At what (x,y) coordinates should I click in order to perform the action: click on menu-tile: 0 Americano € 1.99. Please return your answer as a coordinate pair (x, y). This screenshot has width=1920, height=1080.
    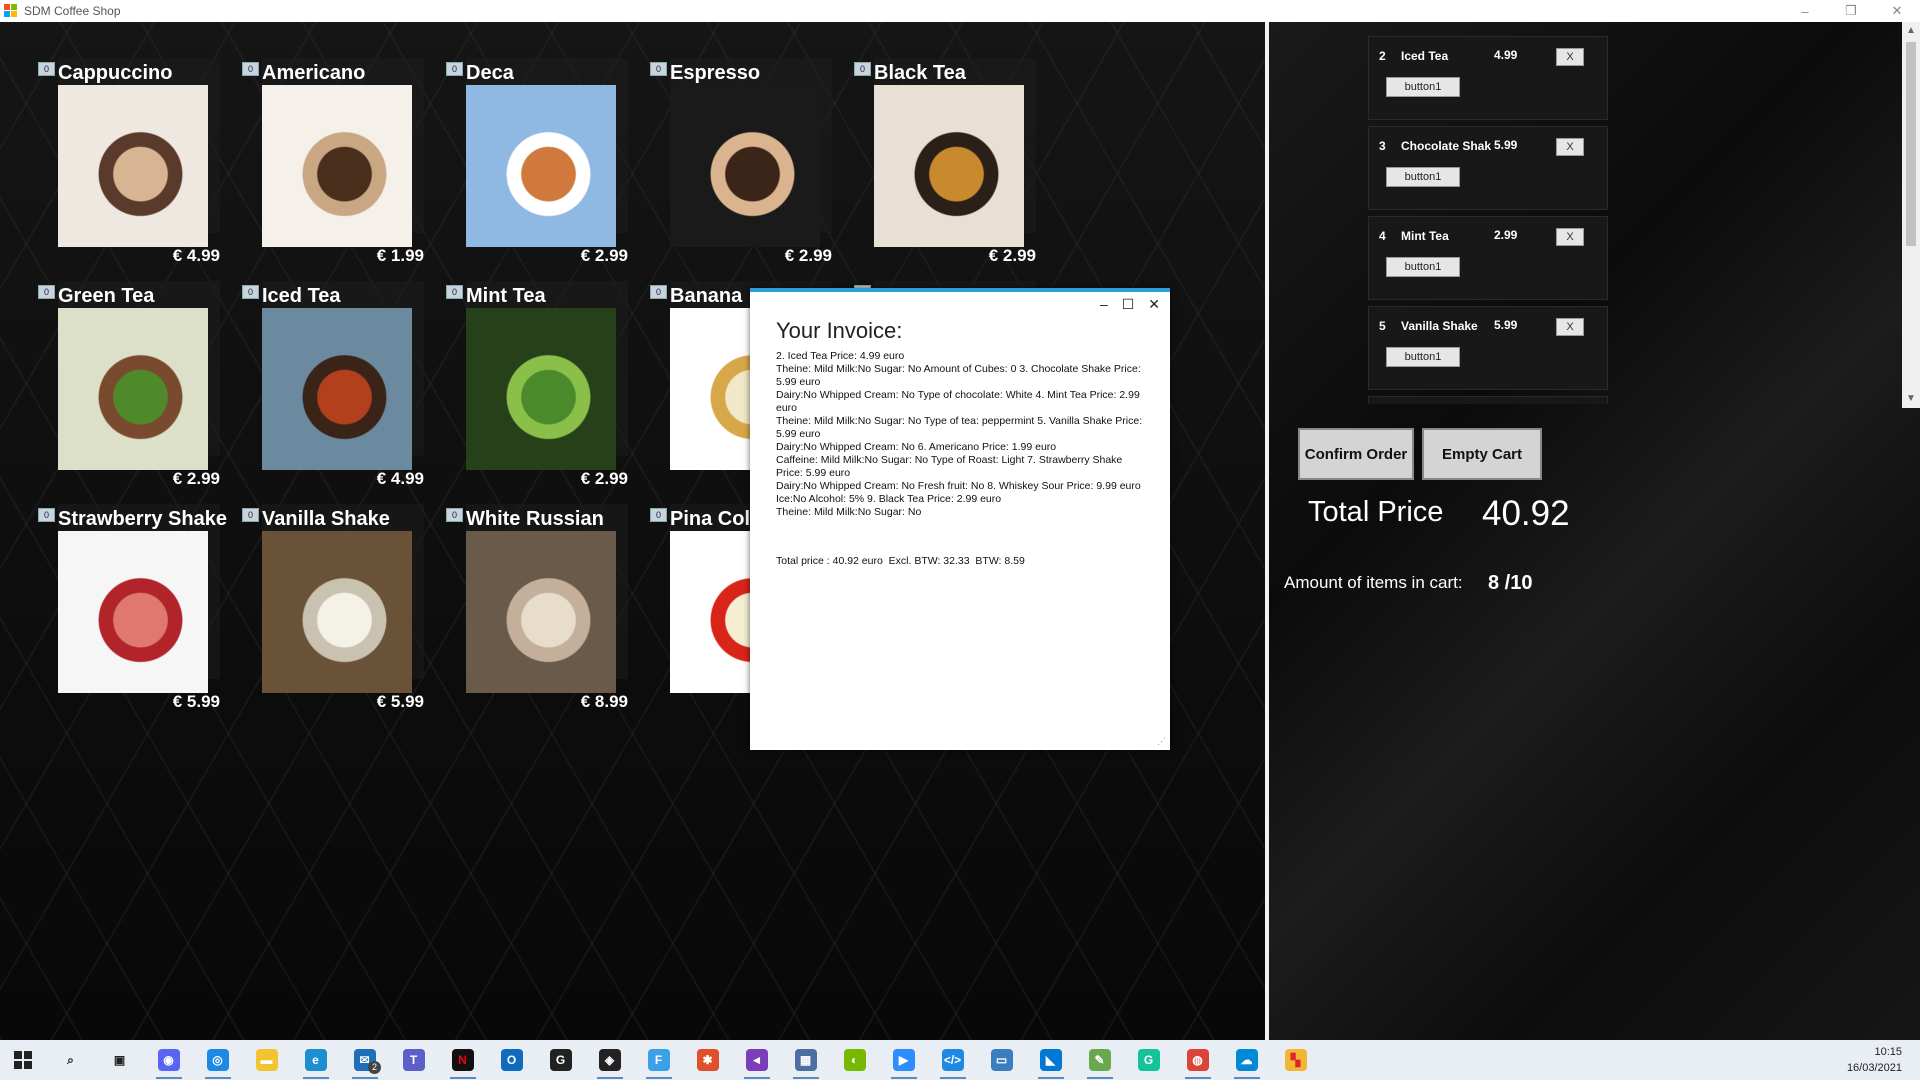
    Looking at the image, I should click on (331, 143).